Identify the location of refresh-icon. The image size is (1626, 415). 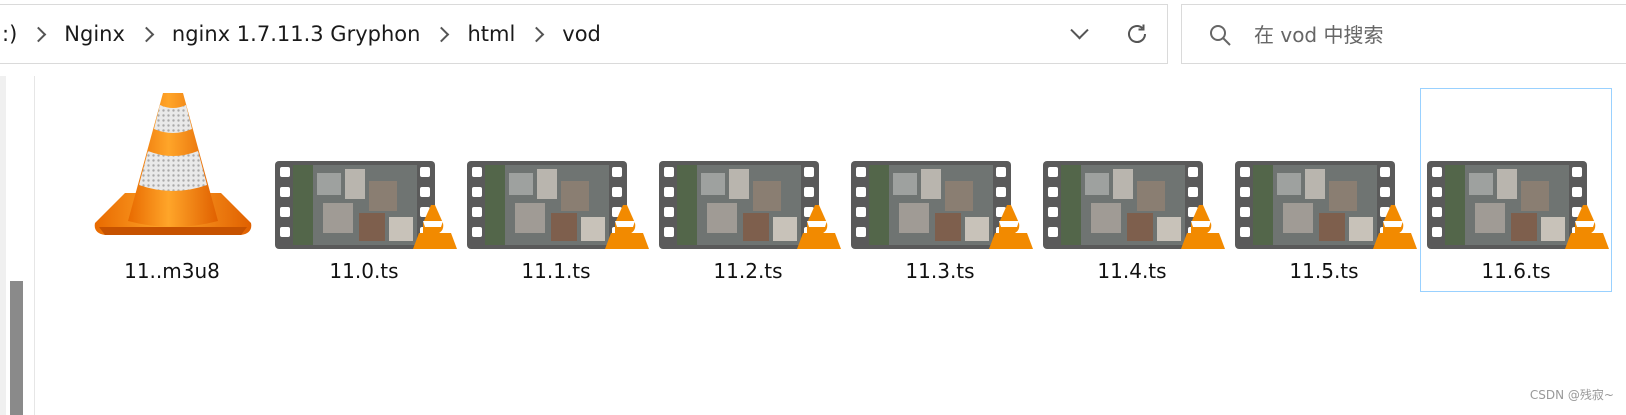
(1137, 34).